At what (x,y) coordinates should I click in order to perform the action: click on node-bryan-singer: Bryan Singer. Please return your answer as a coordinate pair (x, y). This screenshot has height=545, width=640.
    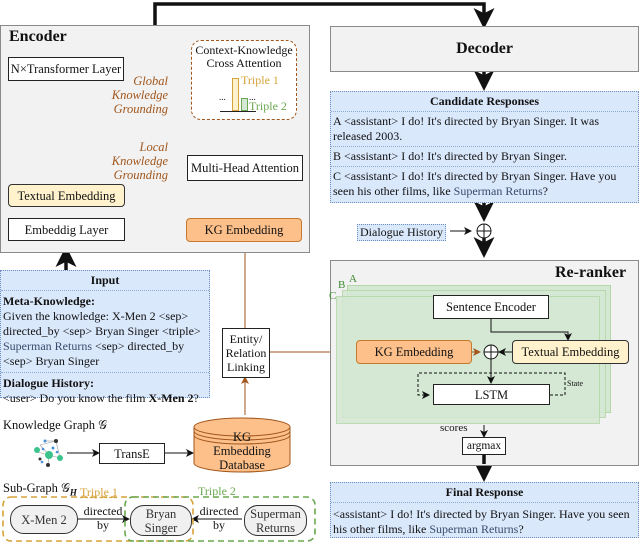
    Looking at the image, I should click on (161, 520).